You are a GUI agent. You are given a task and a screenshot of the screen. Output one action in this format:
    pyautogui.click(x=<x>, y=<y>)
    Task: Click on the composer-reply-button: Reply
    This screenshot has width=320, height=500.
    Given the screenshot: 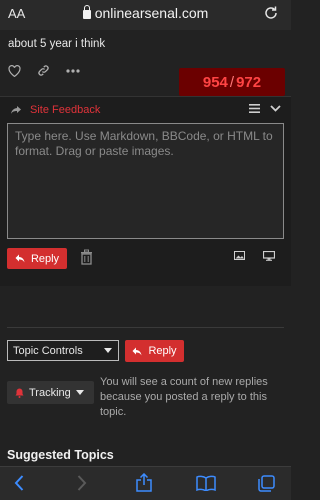 What is the action you would take?
    pyautogui.click(x=37, y=258)
    